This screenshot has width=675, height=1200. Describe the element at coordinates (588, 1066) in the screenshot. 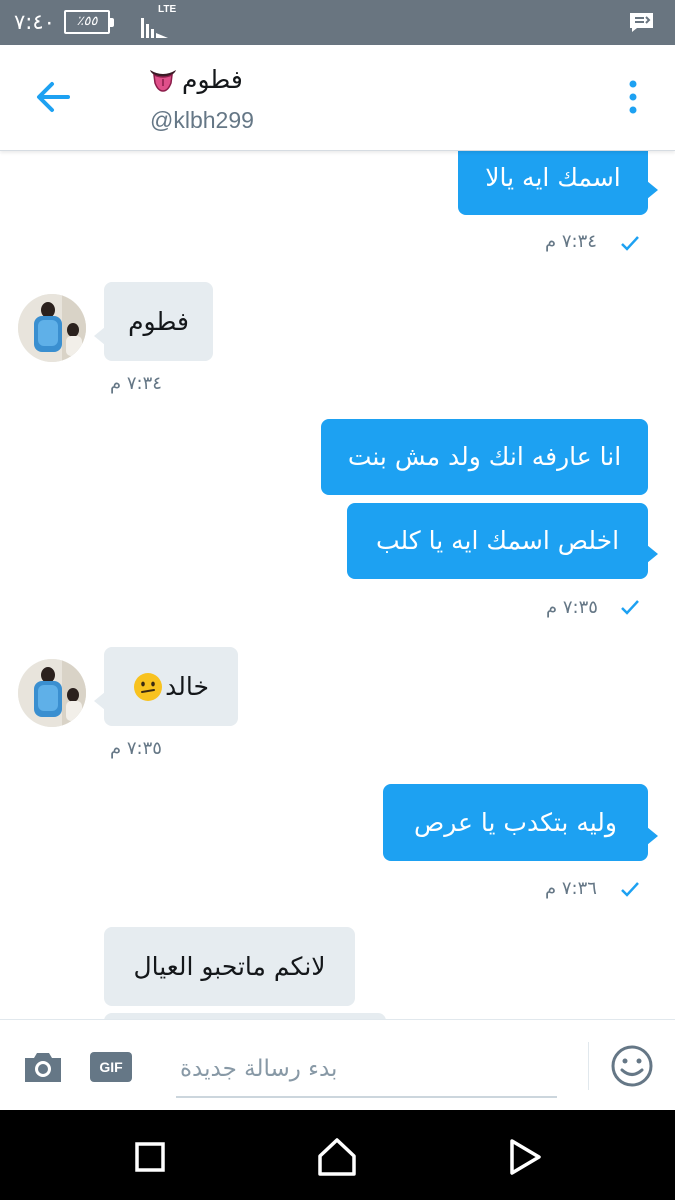

I see `composer-divider` at that location.